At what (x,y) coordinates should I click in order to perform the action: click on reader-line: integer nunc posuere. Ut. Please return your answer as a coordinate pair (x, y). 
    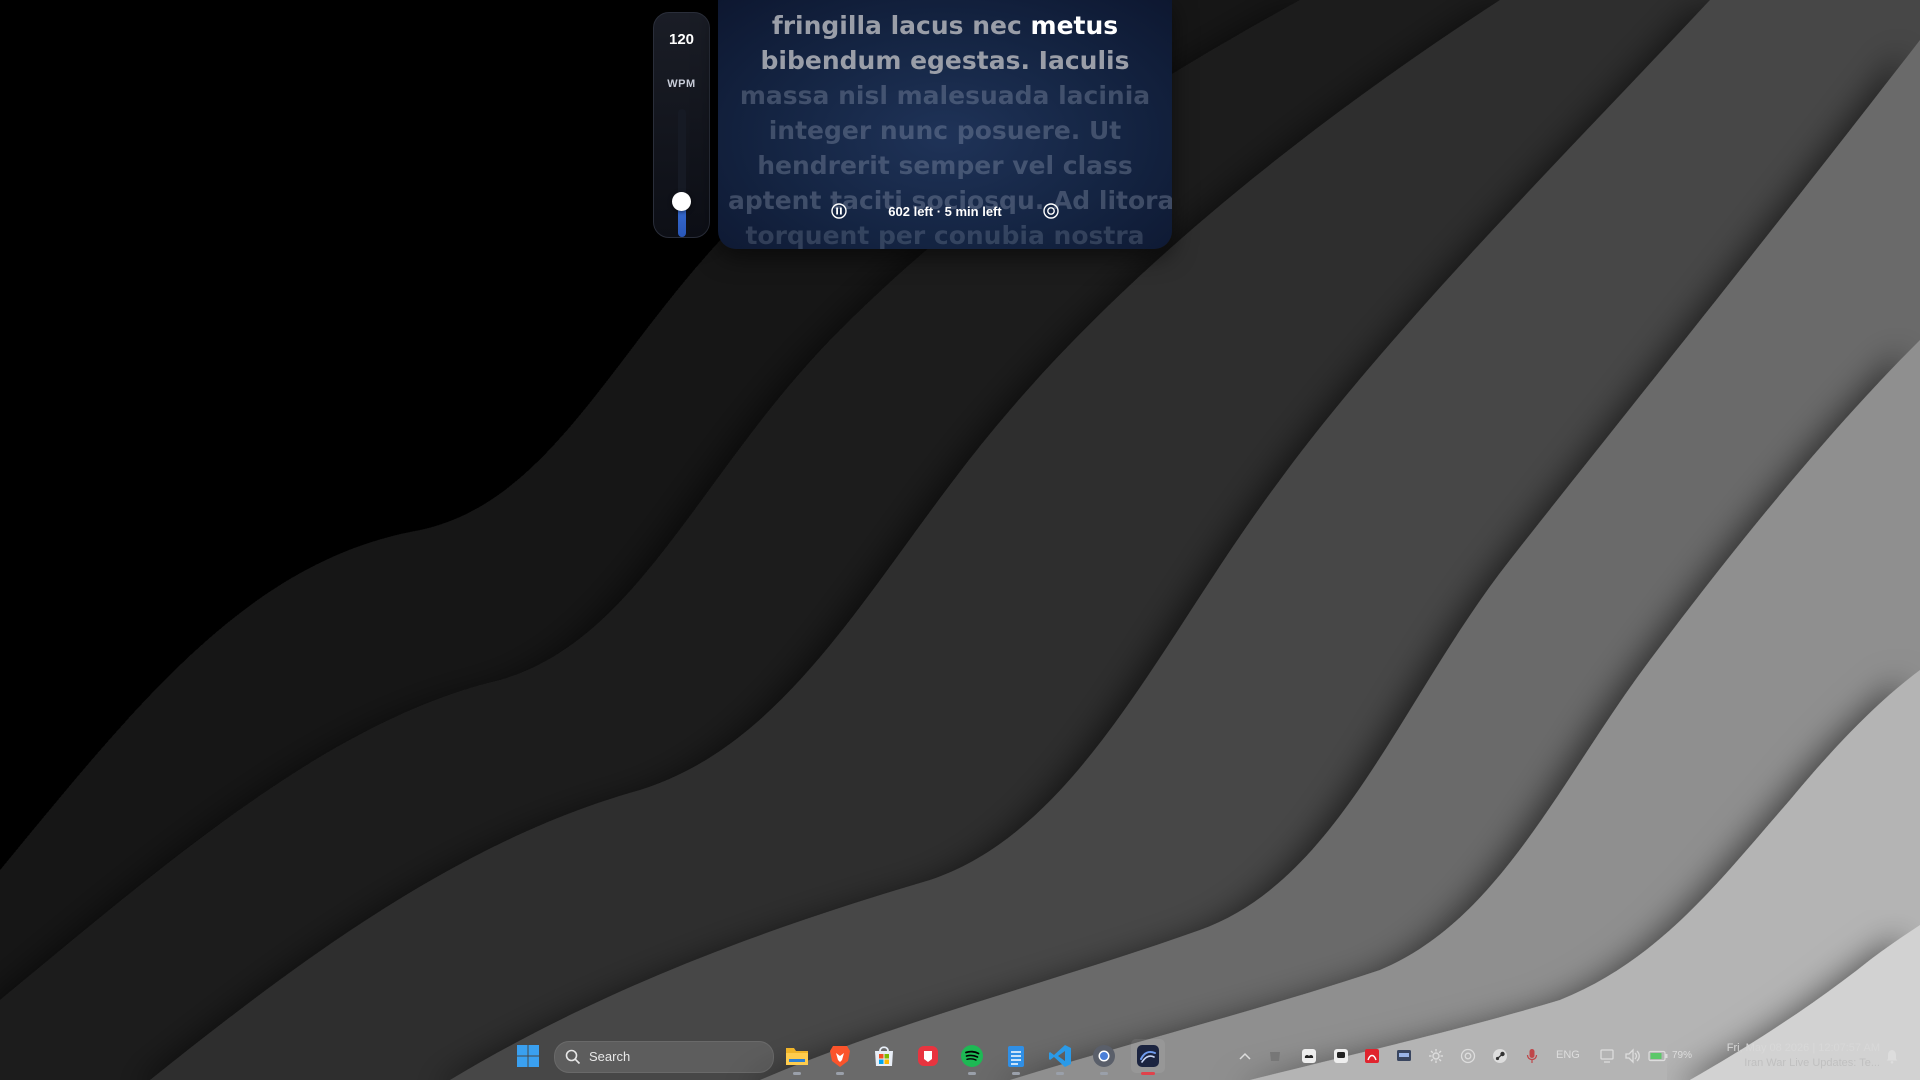
    Looking at the image, I should click on (945, 130).